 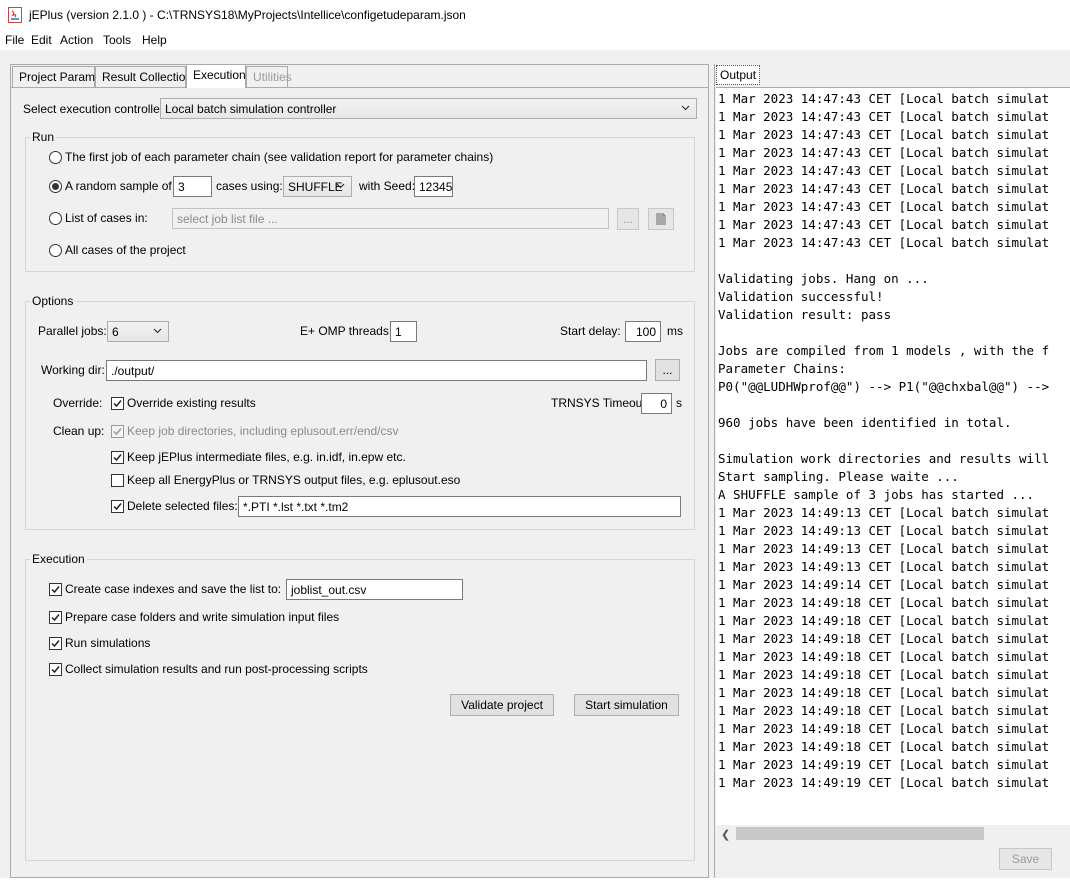 What do you see at coordinates (55, 157) in the screenshot?
I see `radio-first-job` at bounding box center [55, 157].